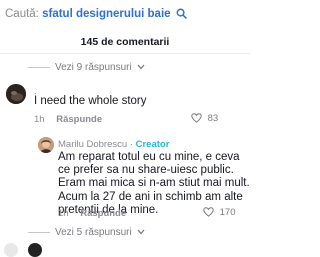 Image resolution: width=320 pixels, height=257 pixels. I want to click on author-name: Marilu Dobrescu, so click(93, 144).